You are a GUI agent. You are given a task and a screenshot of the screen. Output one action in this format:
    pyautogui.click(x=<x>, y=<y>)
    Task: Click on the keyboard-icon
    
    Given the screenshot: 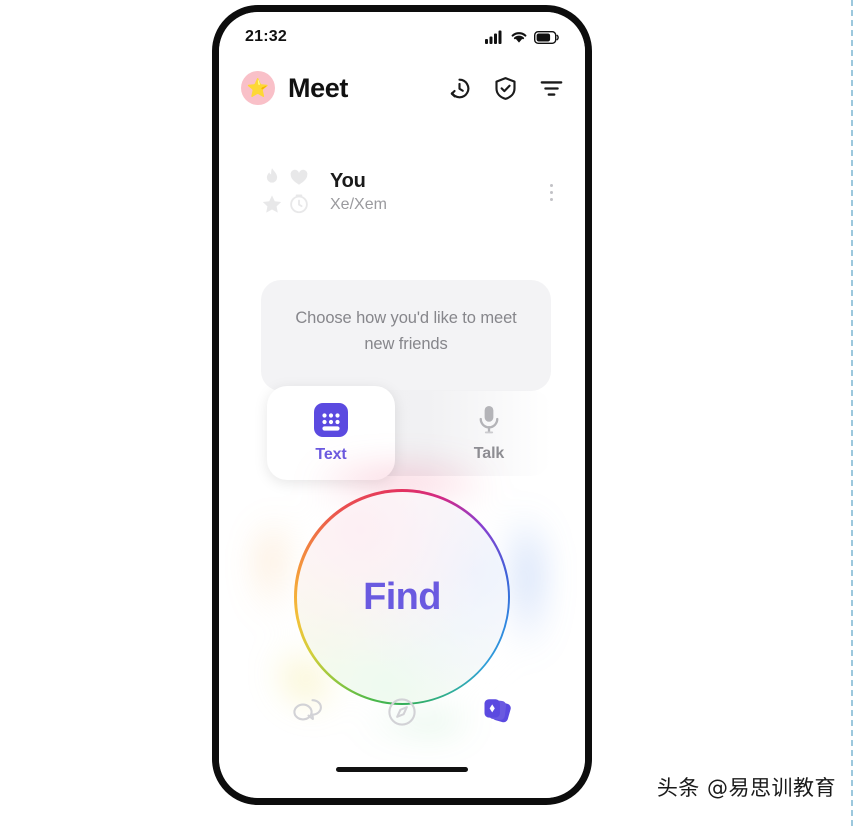 What is the action you would take?
    pyautogui.click(x=331, y=420)
    